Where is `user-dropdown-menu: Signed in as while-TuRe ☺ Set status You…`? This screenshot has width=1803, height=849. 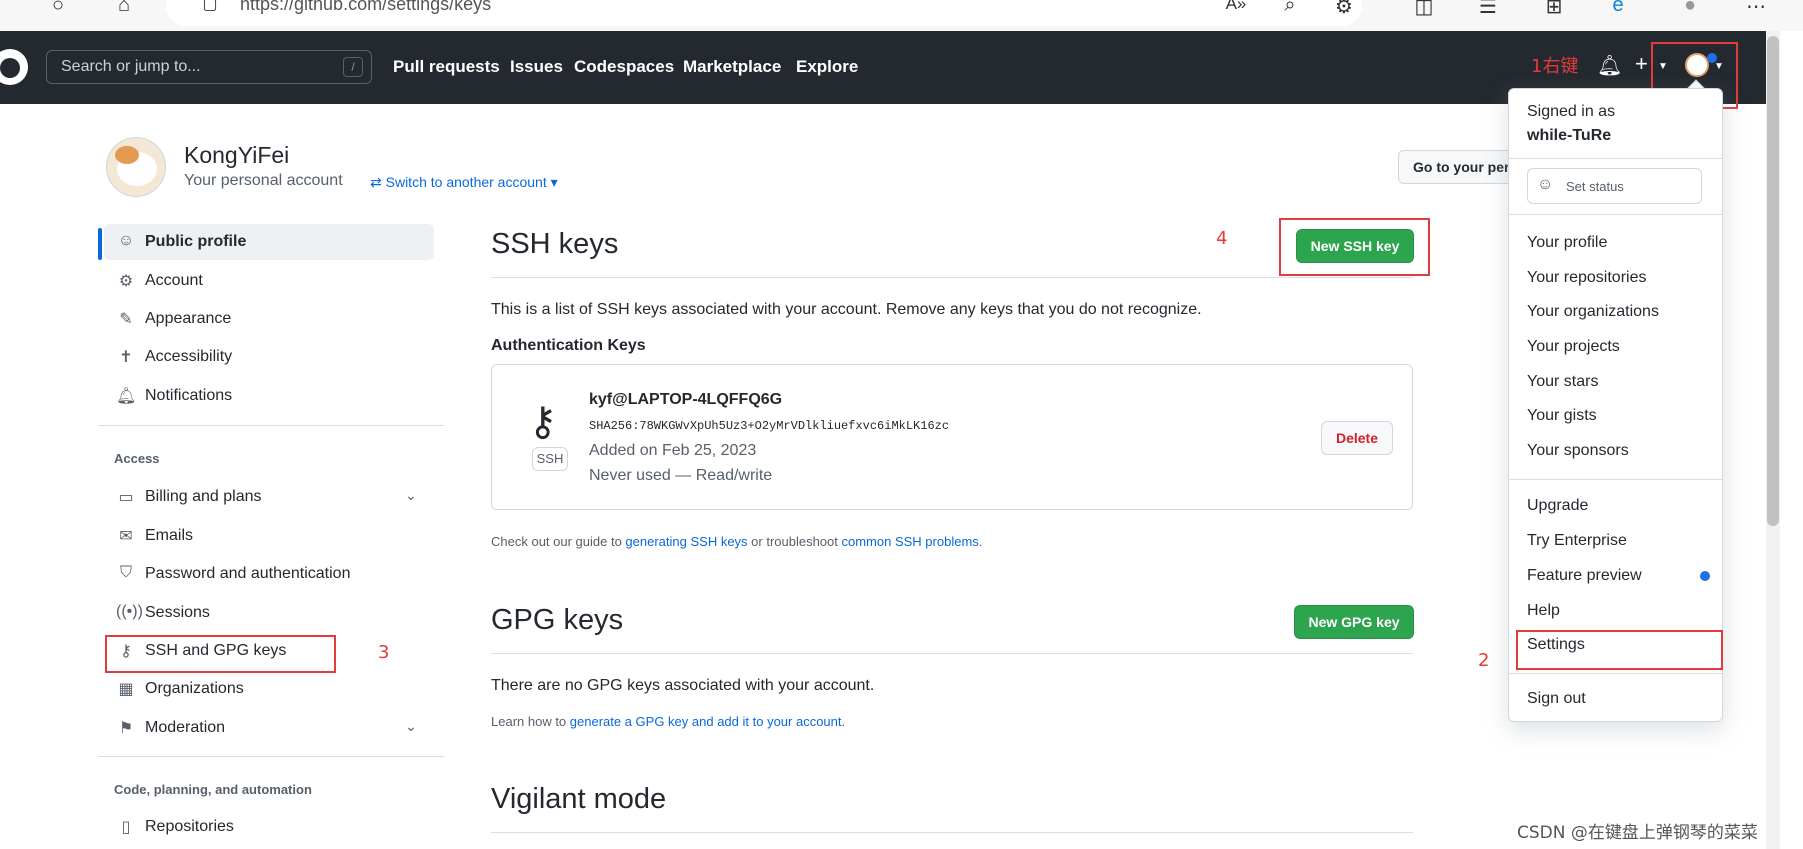 user-dropdown-menu: Signed in as while-TuRe ☺ Set status You… is located at coordinates (1615, 405).